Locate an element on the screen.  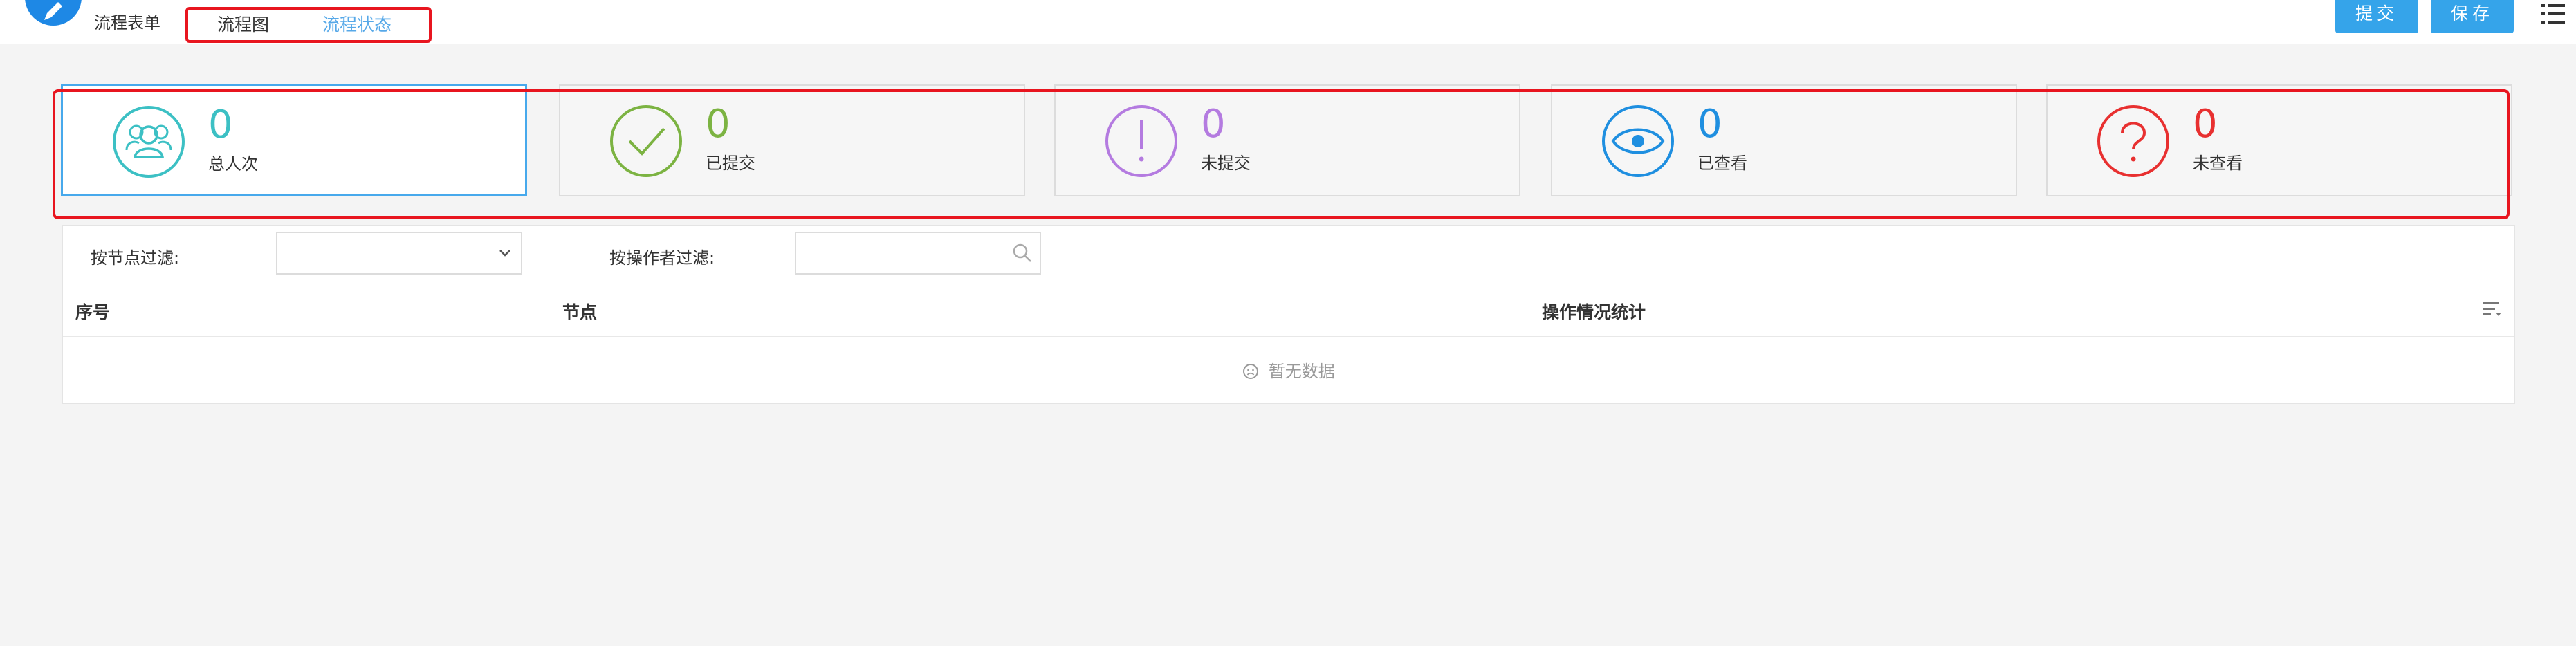
tab-bar: 流程图 流程状态 is located at coordinates (308, 25).